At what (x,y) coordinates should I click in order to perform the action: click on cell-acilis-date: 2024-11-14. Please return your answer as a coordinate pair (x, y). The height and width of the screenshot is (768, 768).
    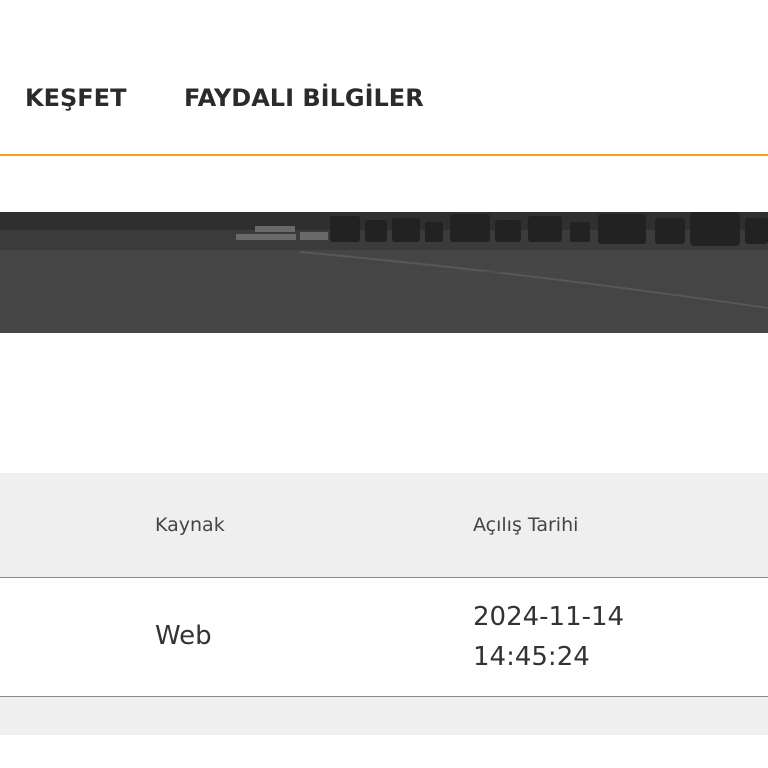
    Looking at the image, I should click on (549, 617).